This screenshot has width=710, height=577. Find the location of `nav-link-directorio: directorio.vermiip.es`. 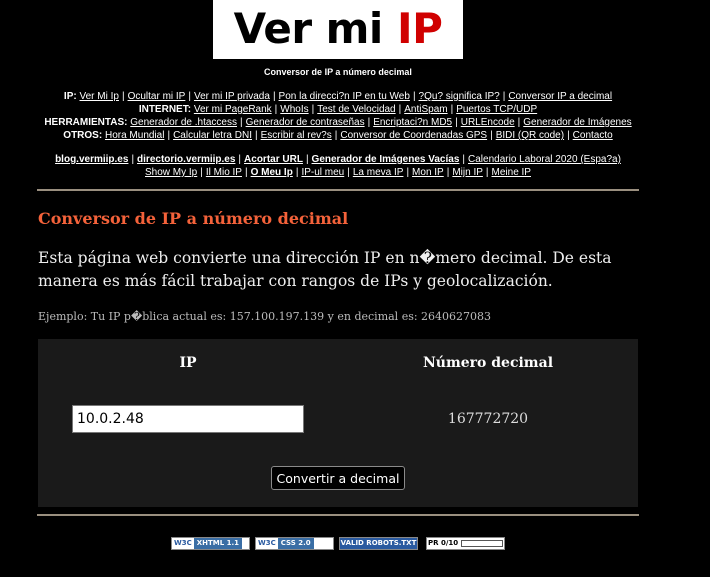

nav-link-directorio: directorio.vermiip.es is located at coordinates (186, 159).